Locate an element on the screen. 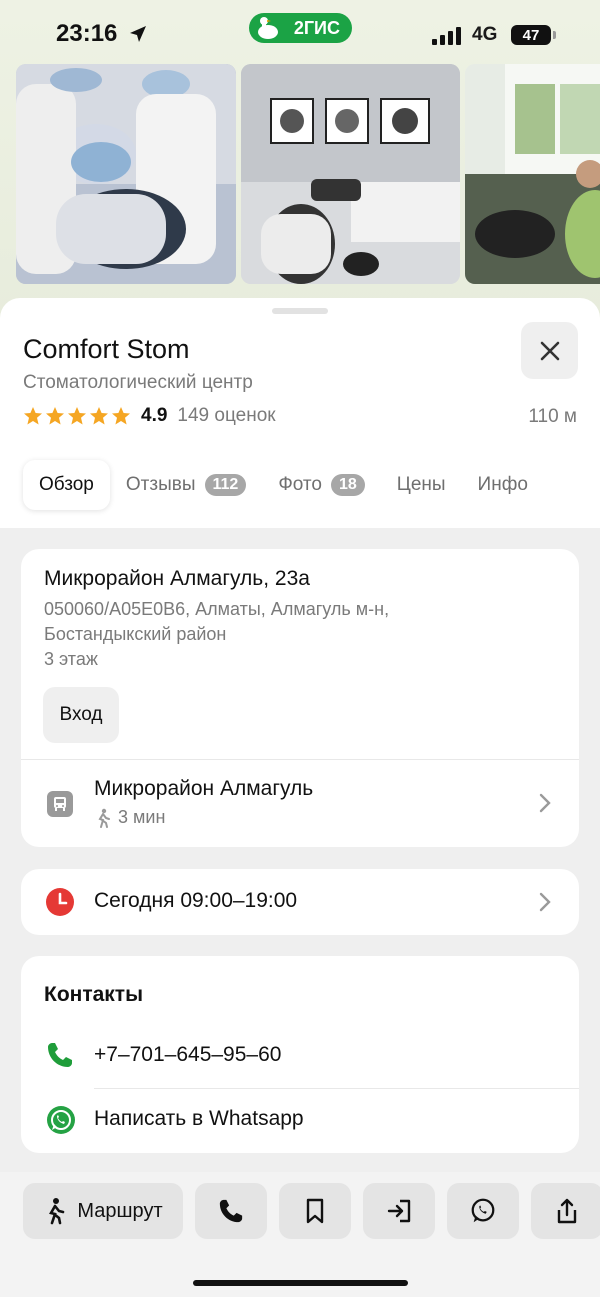 This screenshot has height=1297, width=600. place-category: Стоматологический центр is located at coordinates (138, 382).